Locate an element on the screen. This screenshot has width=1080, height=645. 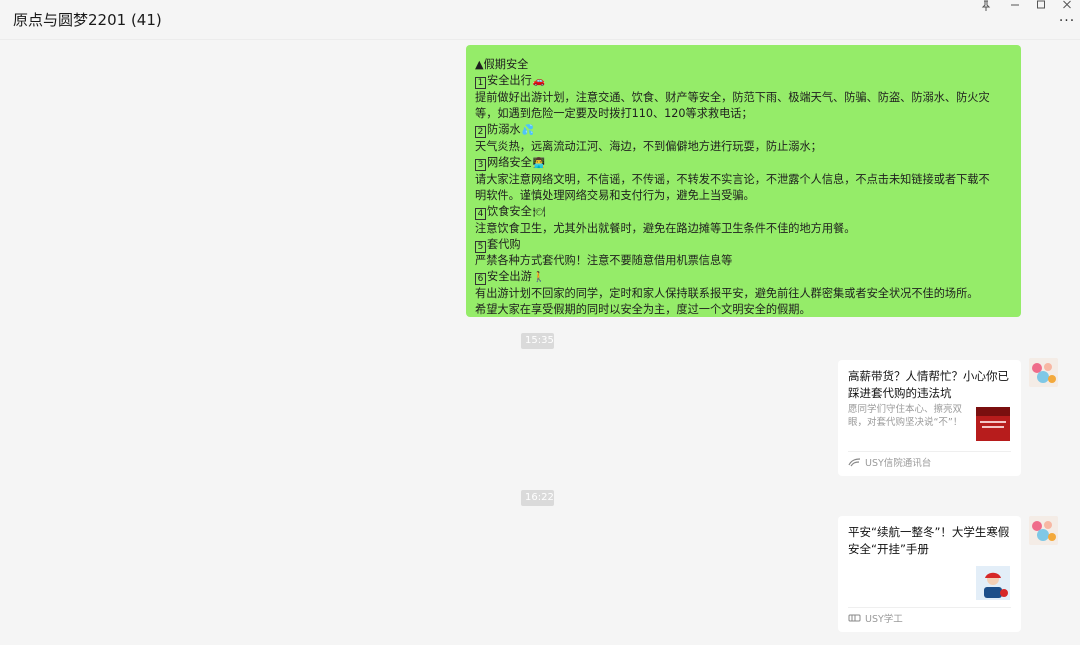
notice-line: 严禁各种方式套代购！注意不要随意借用机票信息等 is located at coordinates (744, 261).